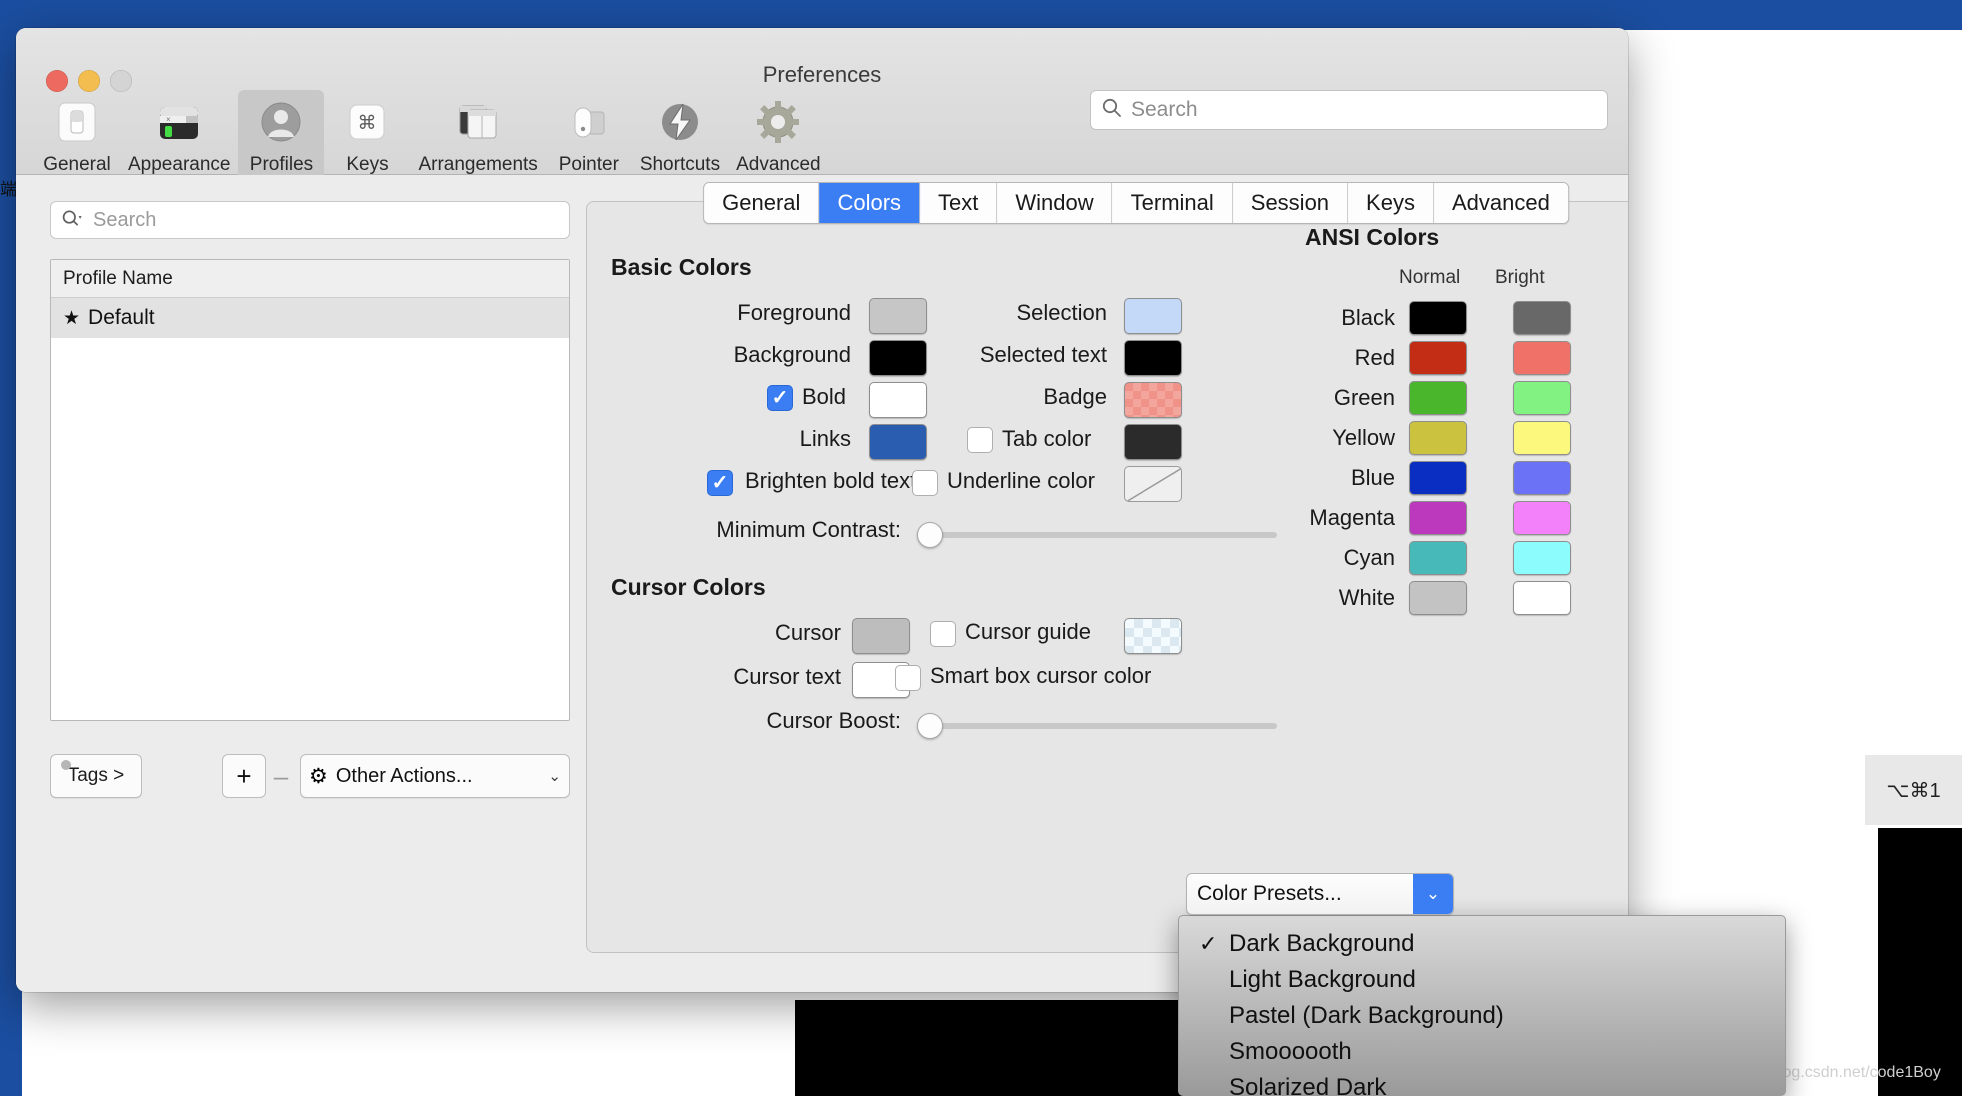  Describe the element at coordinates (1438, 478) in the screenshot. I see `ansi-blue-normal-swatch` at that location.